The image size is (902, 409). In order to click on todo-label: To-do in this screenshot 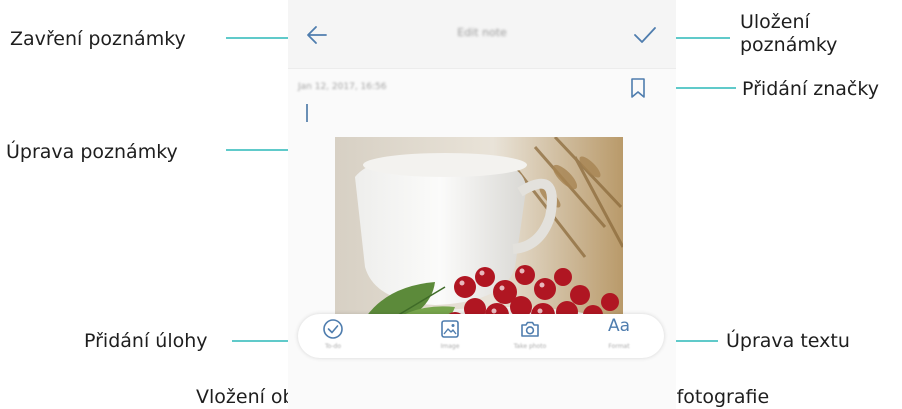, I will do `click(333, 346)`.